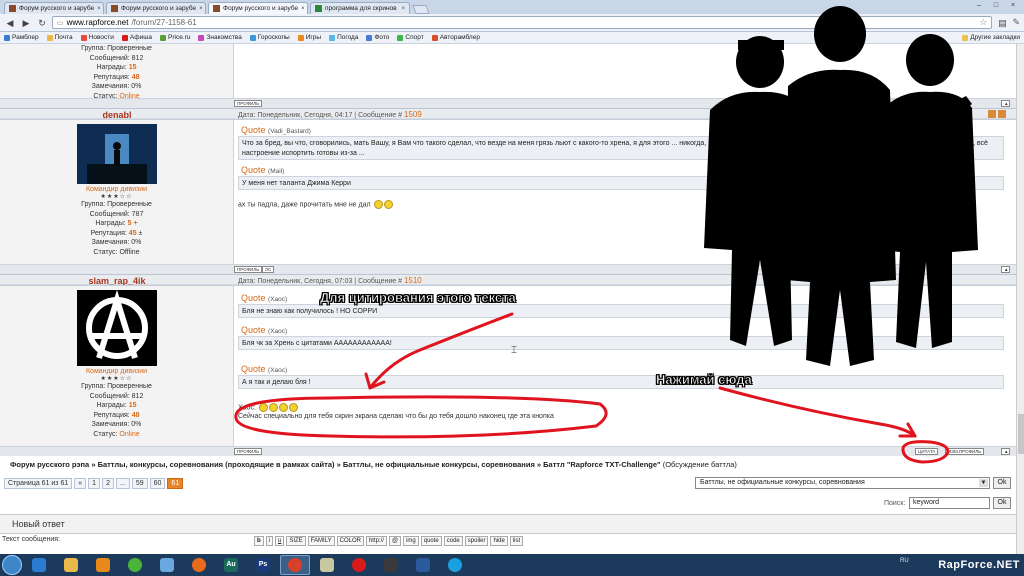  What do you see at coordinates (453, 541) in the screenshot?
I see `code-button: code` at bounding box center [453, 541].